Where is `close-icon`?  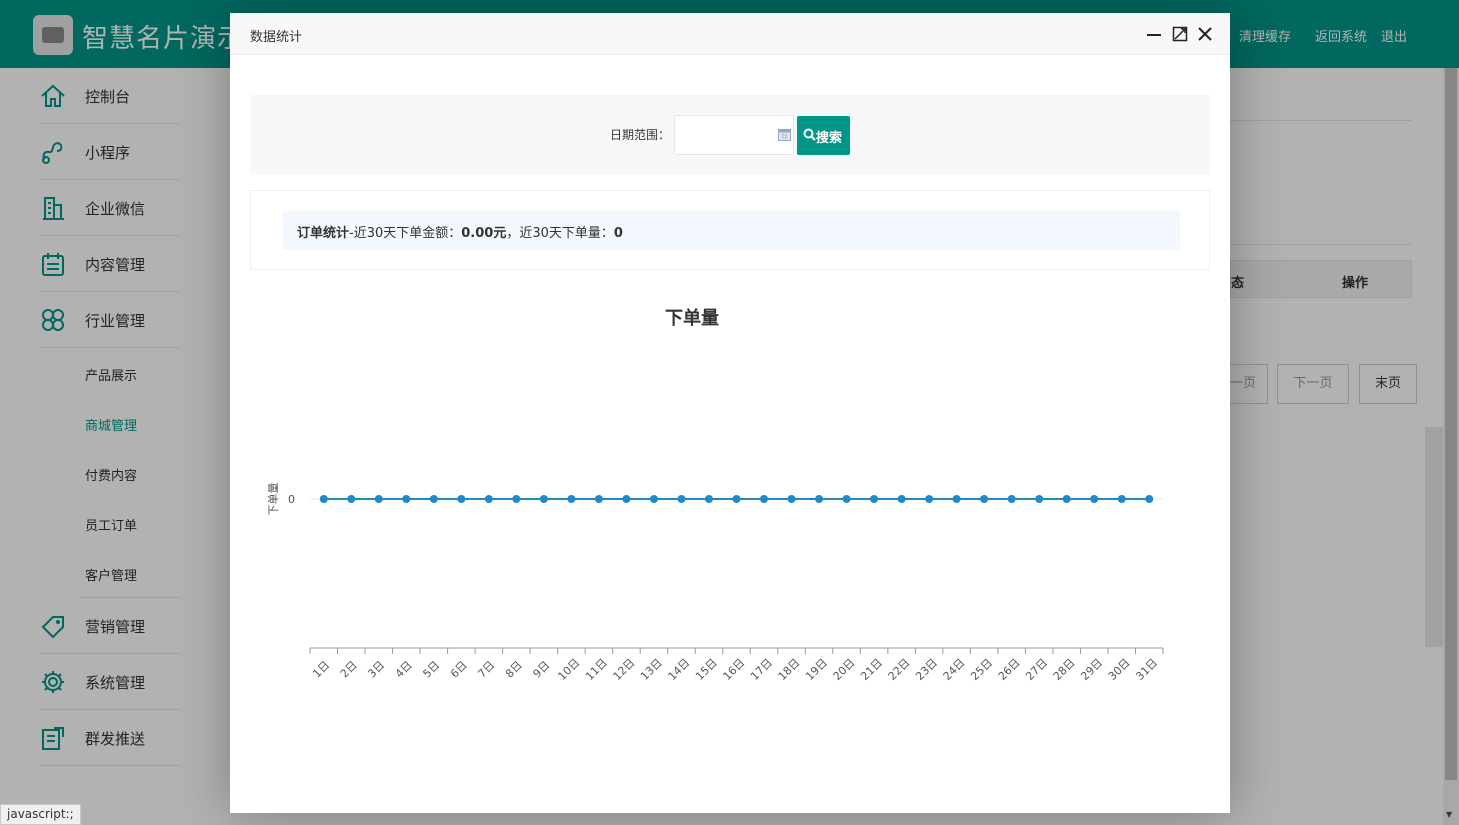
close-icon is located at coordinates (1205, 34).